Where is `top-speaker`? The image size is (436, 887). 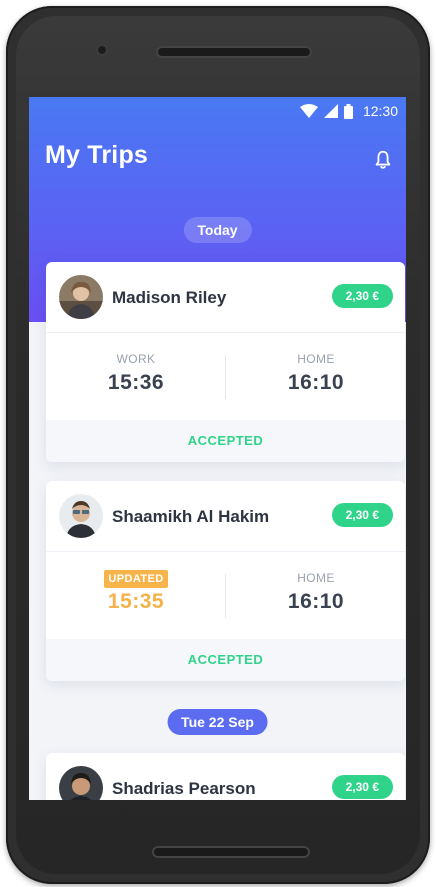
top-speaker is located at coordinates (234, 52).